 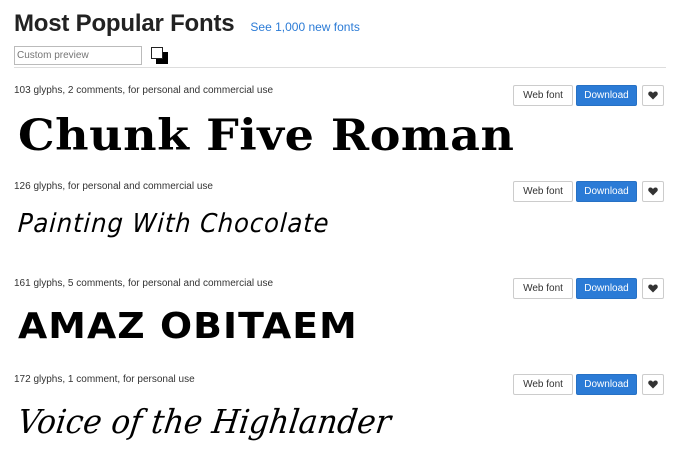 I want to click on header: Most Popular Fonts See 1,000 new fonts, so click(x=187, y=24).